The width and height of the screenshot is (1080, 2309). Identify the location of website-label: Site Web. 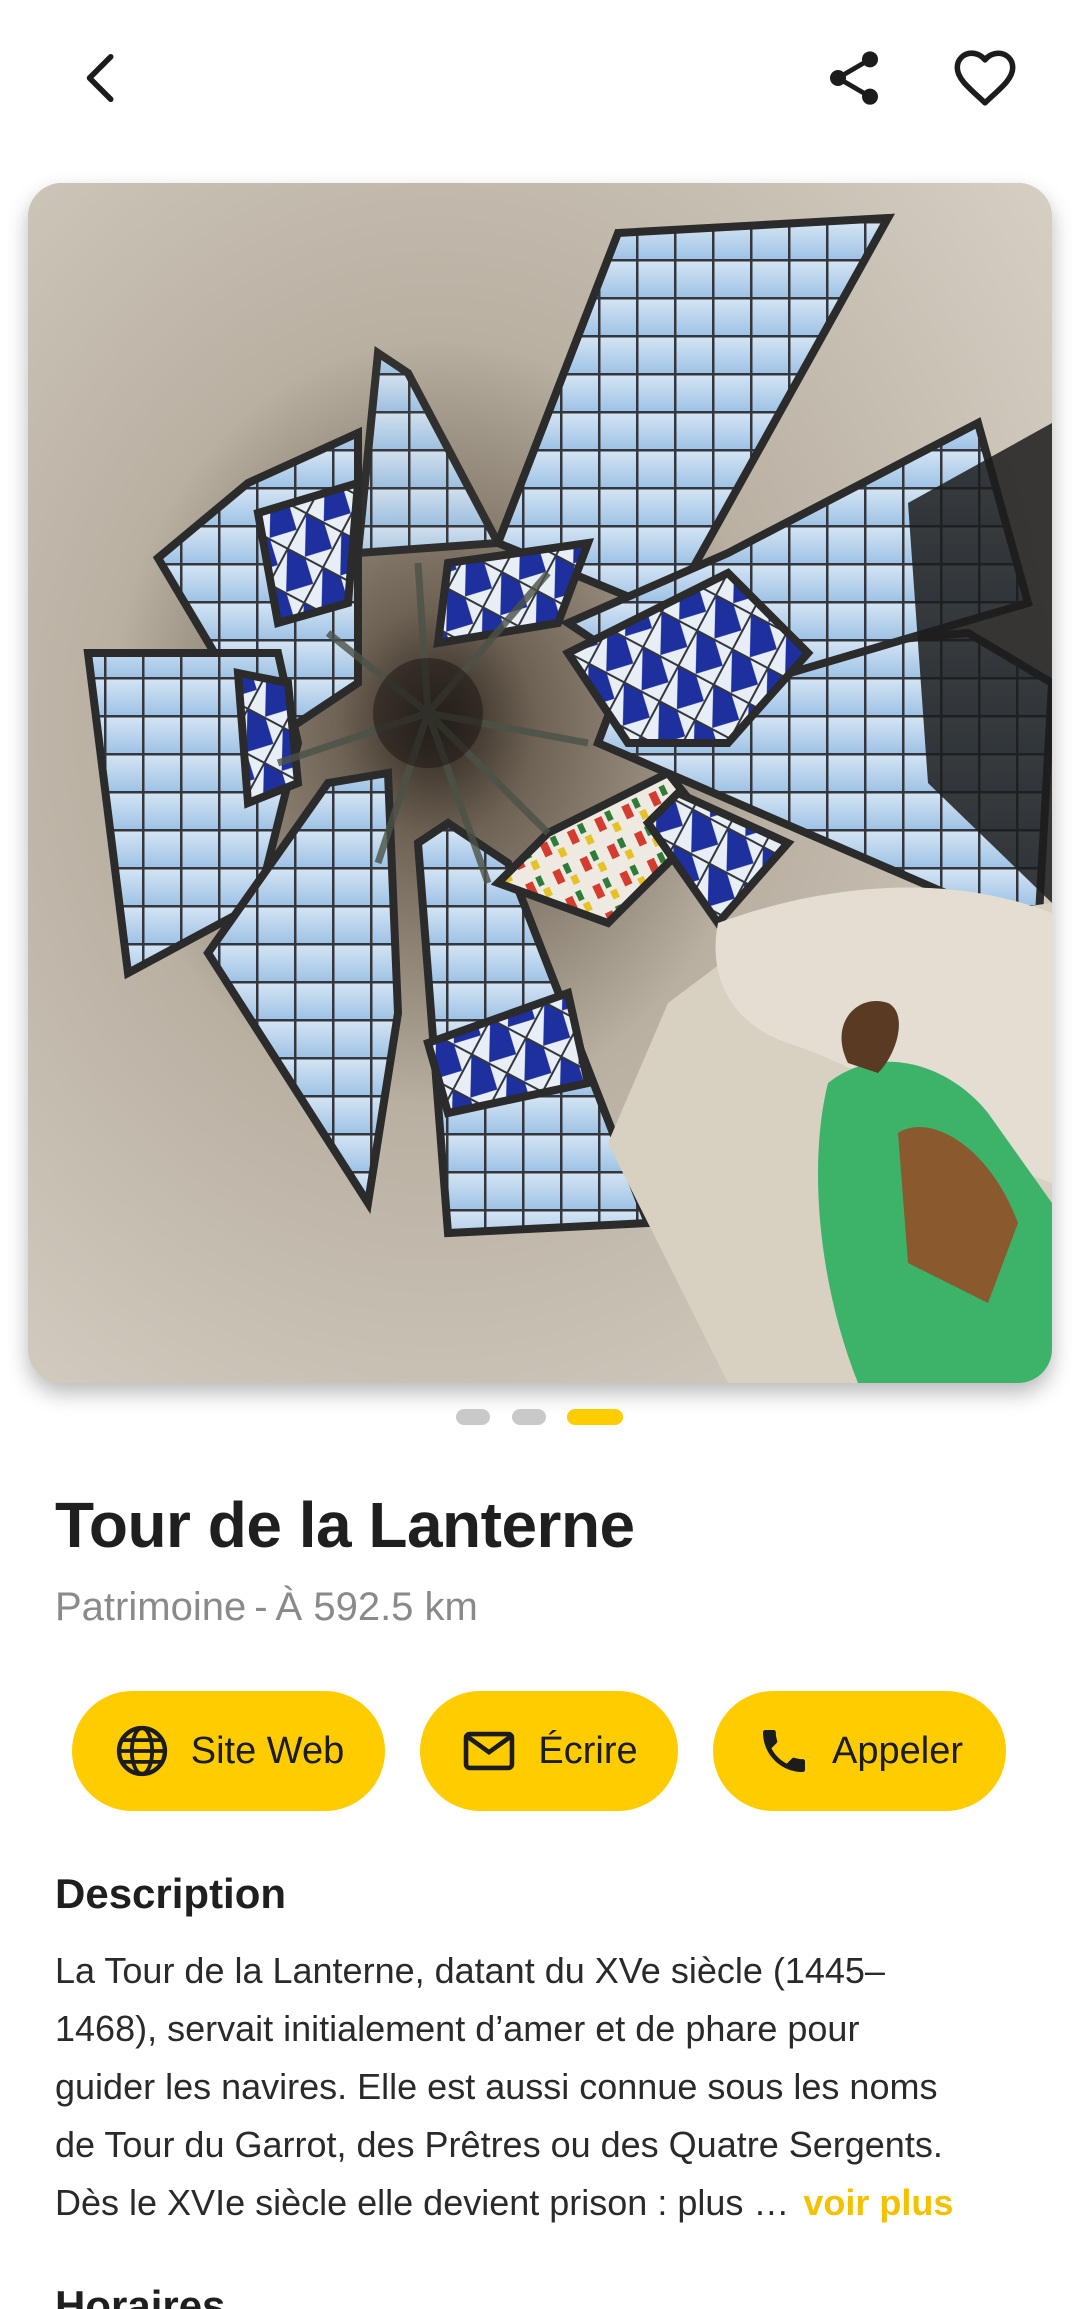
(267, 1750).